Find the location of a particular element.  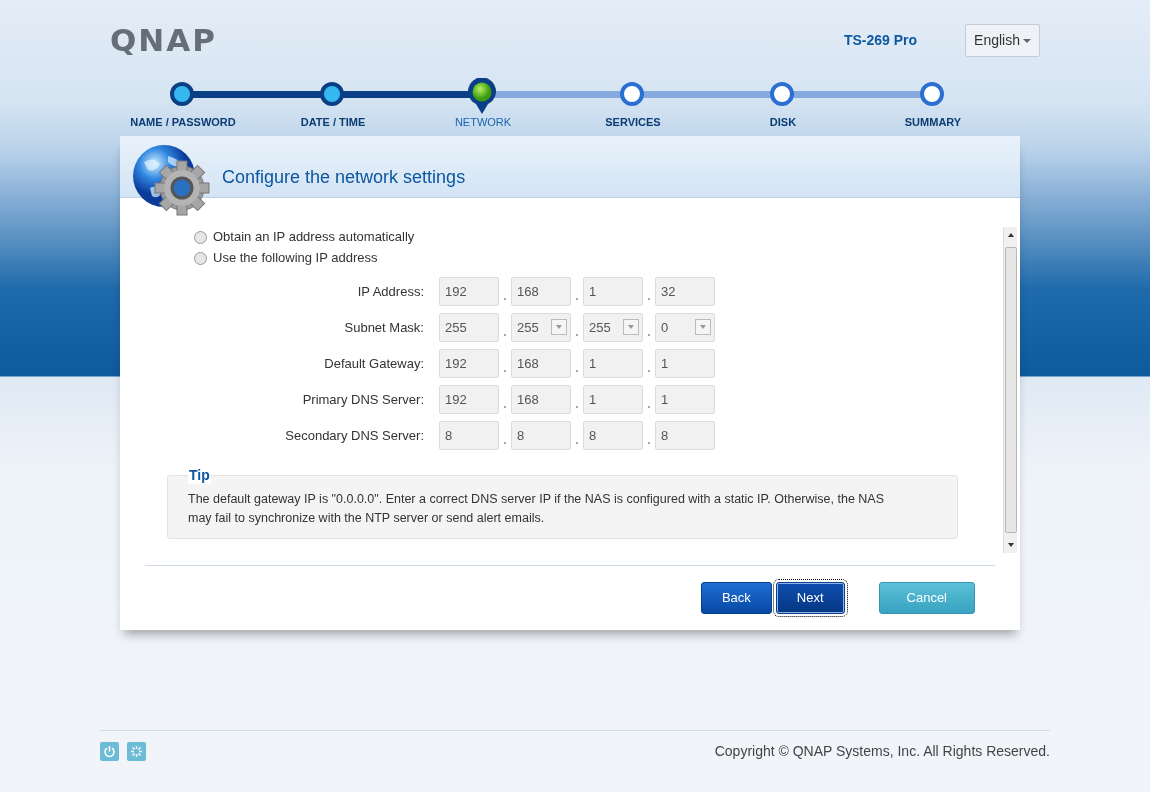

loading-spinner-icon is located at coordinates (136, 751).